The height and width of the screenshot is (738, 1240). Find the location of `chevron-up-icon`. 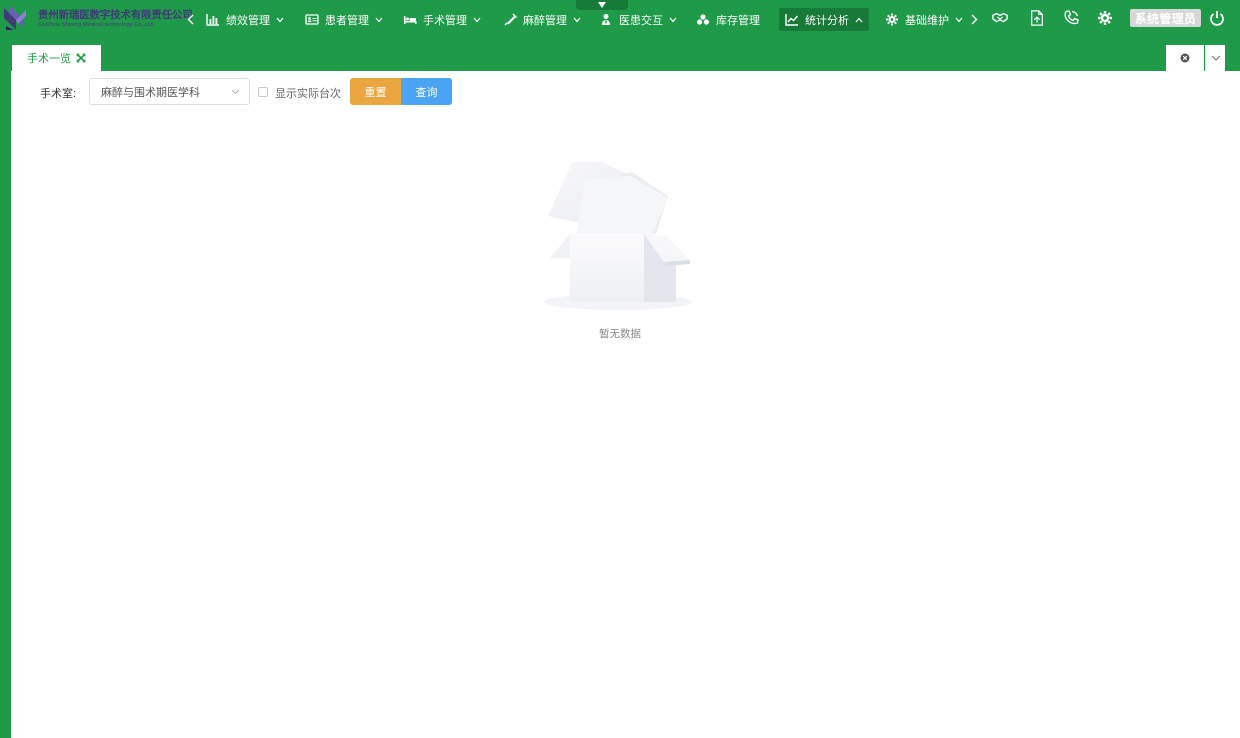

chevron-up-icon is located at coordinates (859, 19).